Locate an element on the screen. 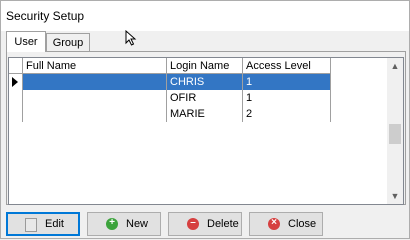 The height and width of the screenshot is (240, 410). add-icon: + is located at coordinates (112, 223).